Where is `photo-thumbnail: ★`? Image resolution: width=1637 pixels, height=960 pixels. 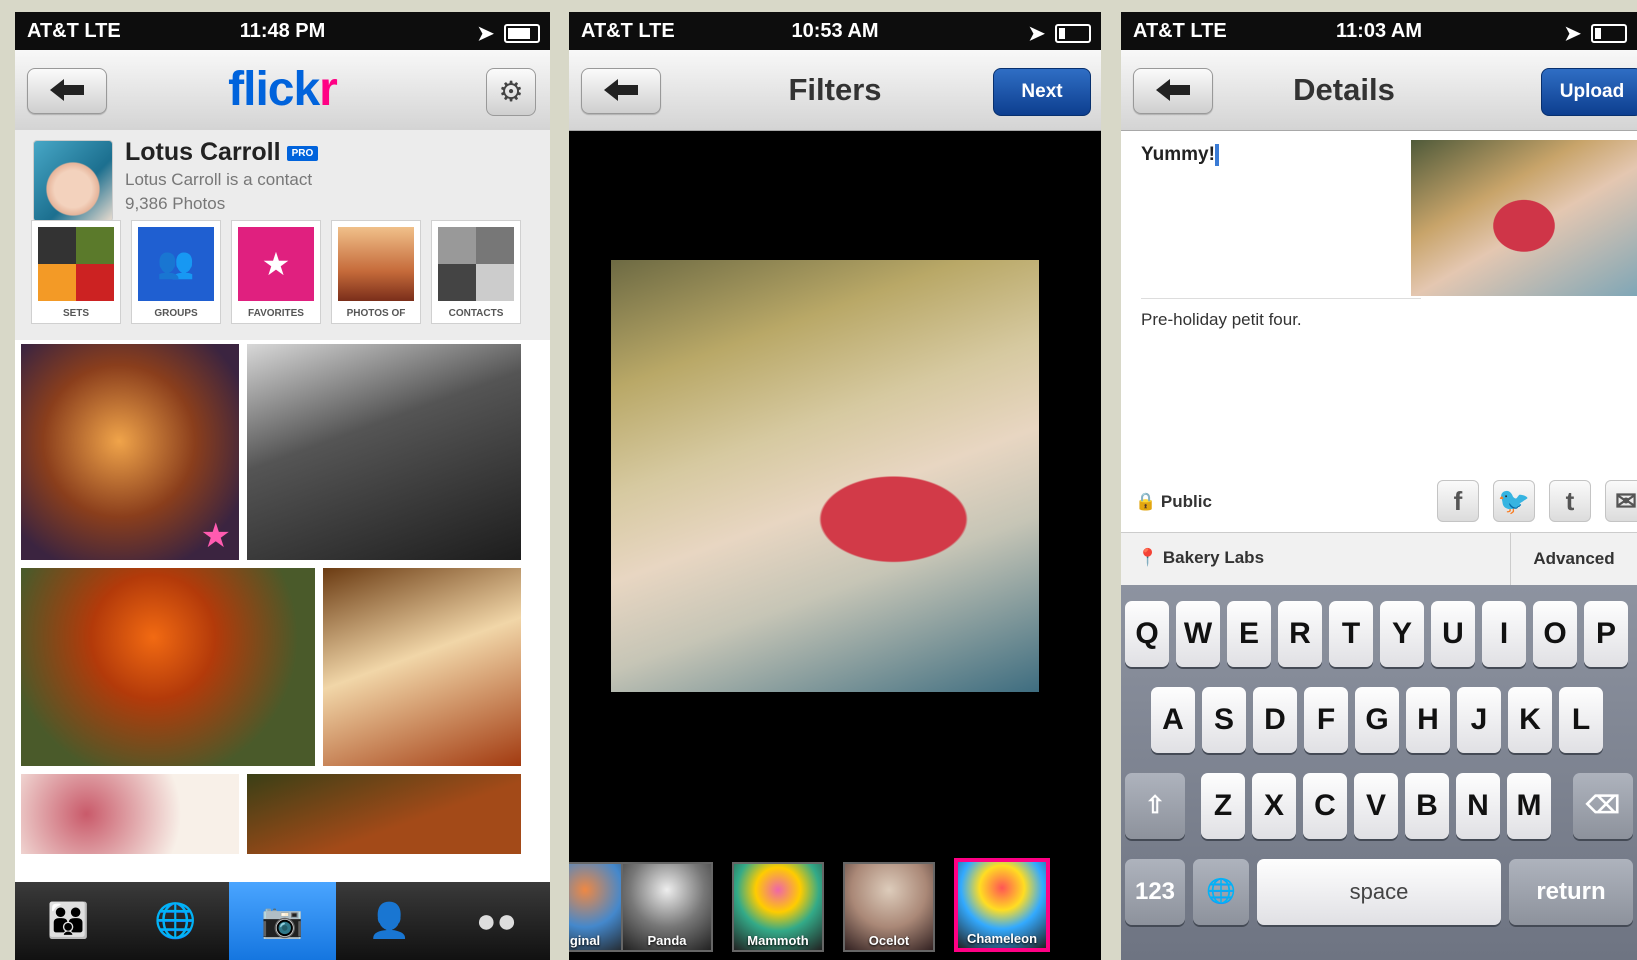
photo-thumbnail: ★ is located at coordinates (130, 452).